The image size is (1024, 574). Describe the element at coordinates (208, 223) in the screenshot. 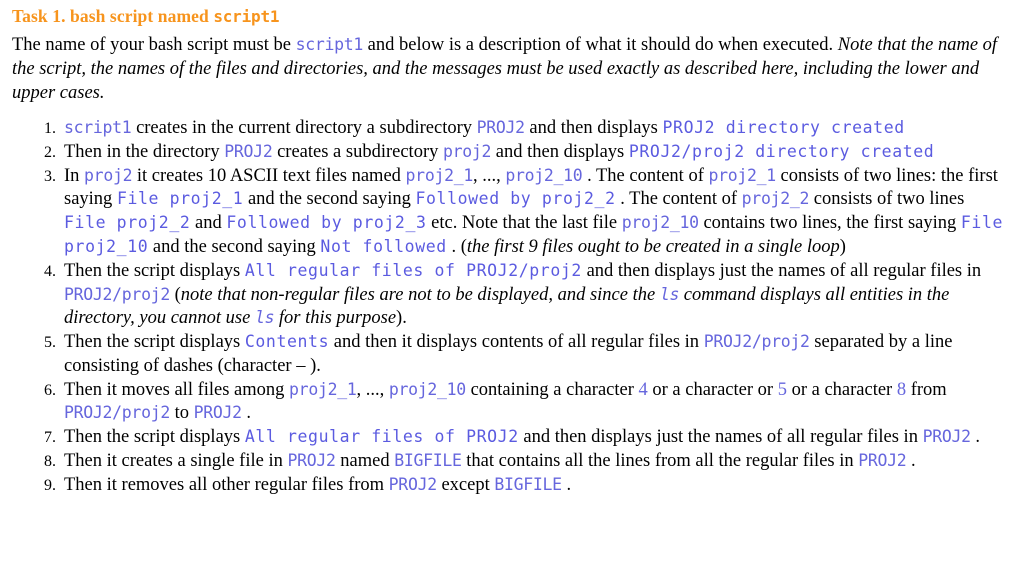

I see `step-text: and` at that location.